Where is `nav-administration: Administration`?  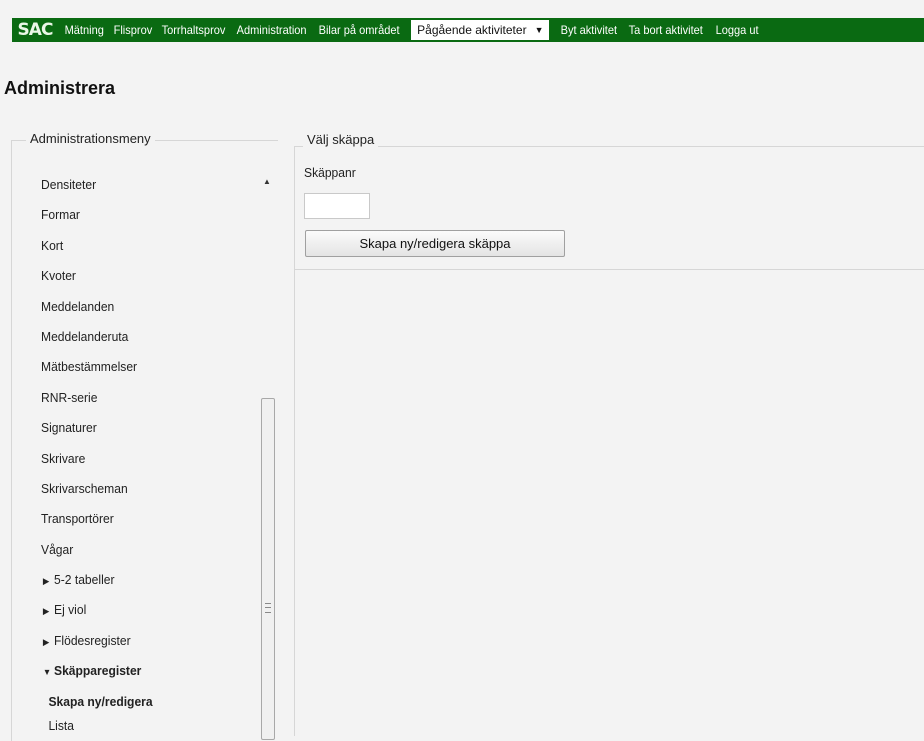
nav-administration: Administration is located at coordinates (271, 30).